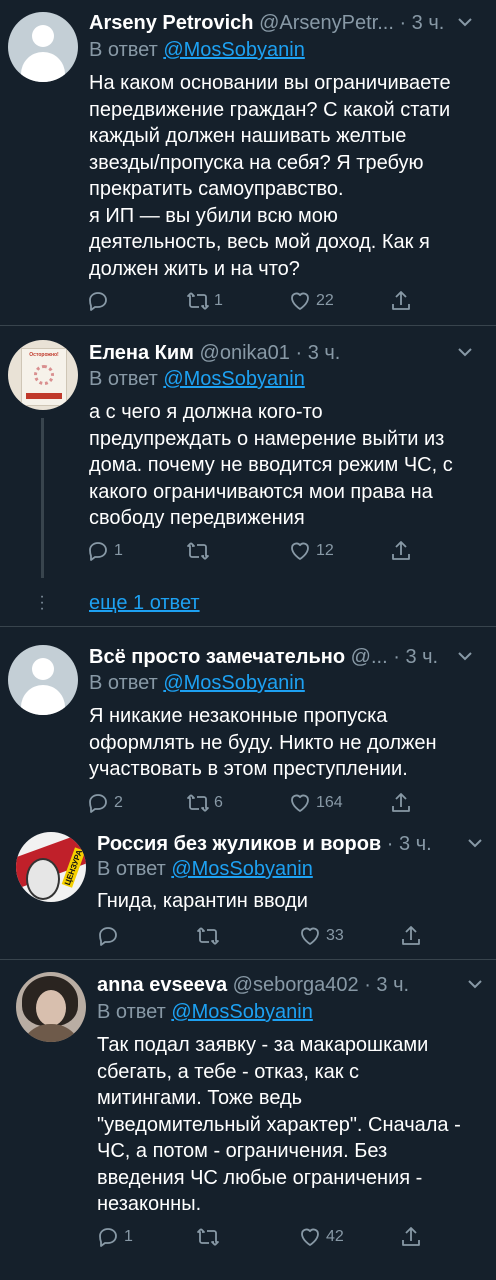 This screenshot has height=1280, width=496. Describe the element at coordinates (335, 935) in the screenshot. I see `like-count: 33` at that location.